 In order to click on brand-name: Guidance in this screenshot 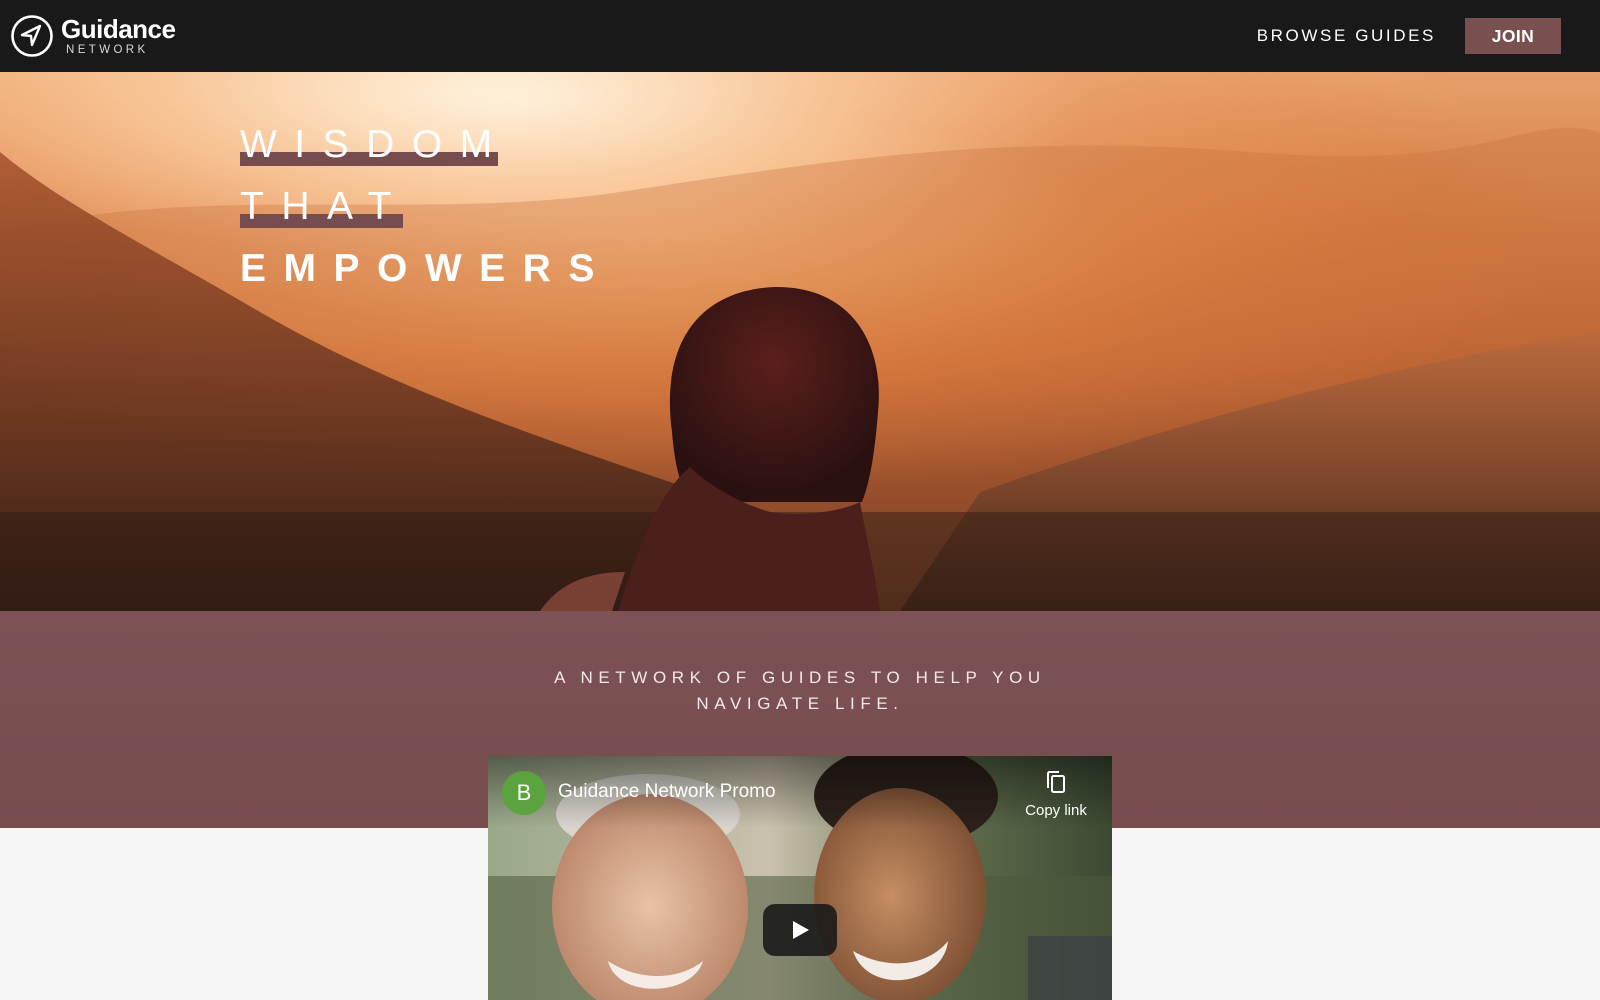, I will do `click(118, 28)`.